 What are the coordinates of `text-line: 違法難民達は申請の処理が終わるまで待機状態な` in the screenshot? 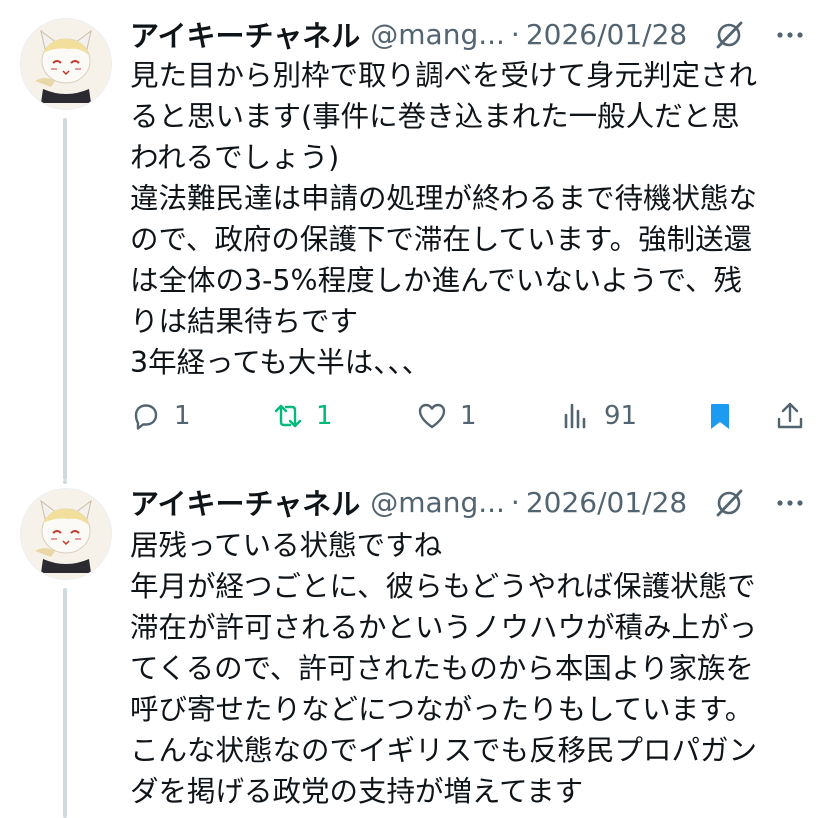 It's located at (444, 198).